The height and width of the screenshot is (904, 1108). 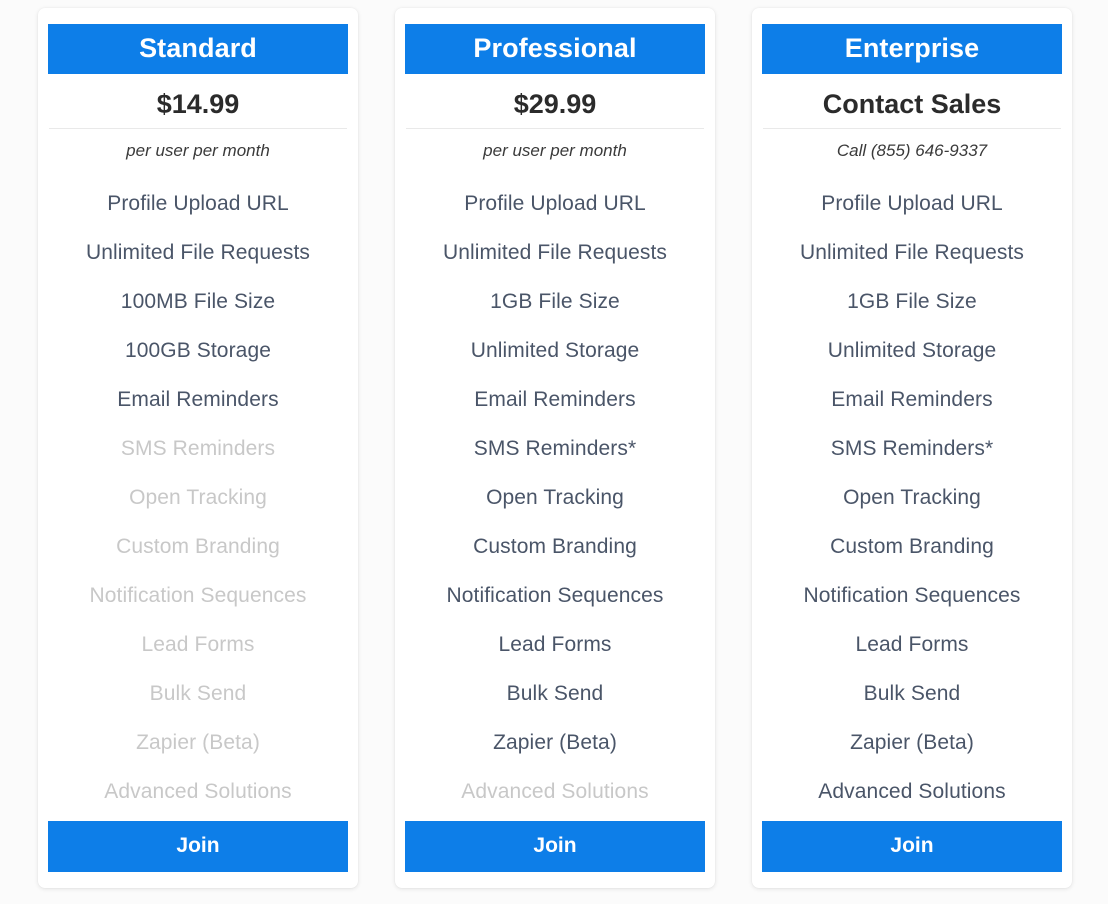 I want to click on plan-price: $14.99, so click(x=198, y=102).